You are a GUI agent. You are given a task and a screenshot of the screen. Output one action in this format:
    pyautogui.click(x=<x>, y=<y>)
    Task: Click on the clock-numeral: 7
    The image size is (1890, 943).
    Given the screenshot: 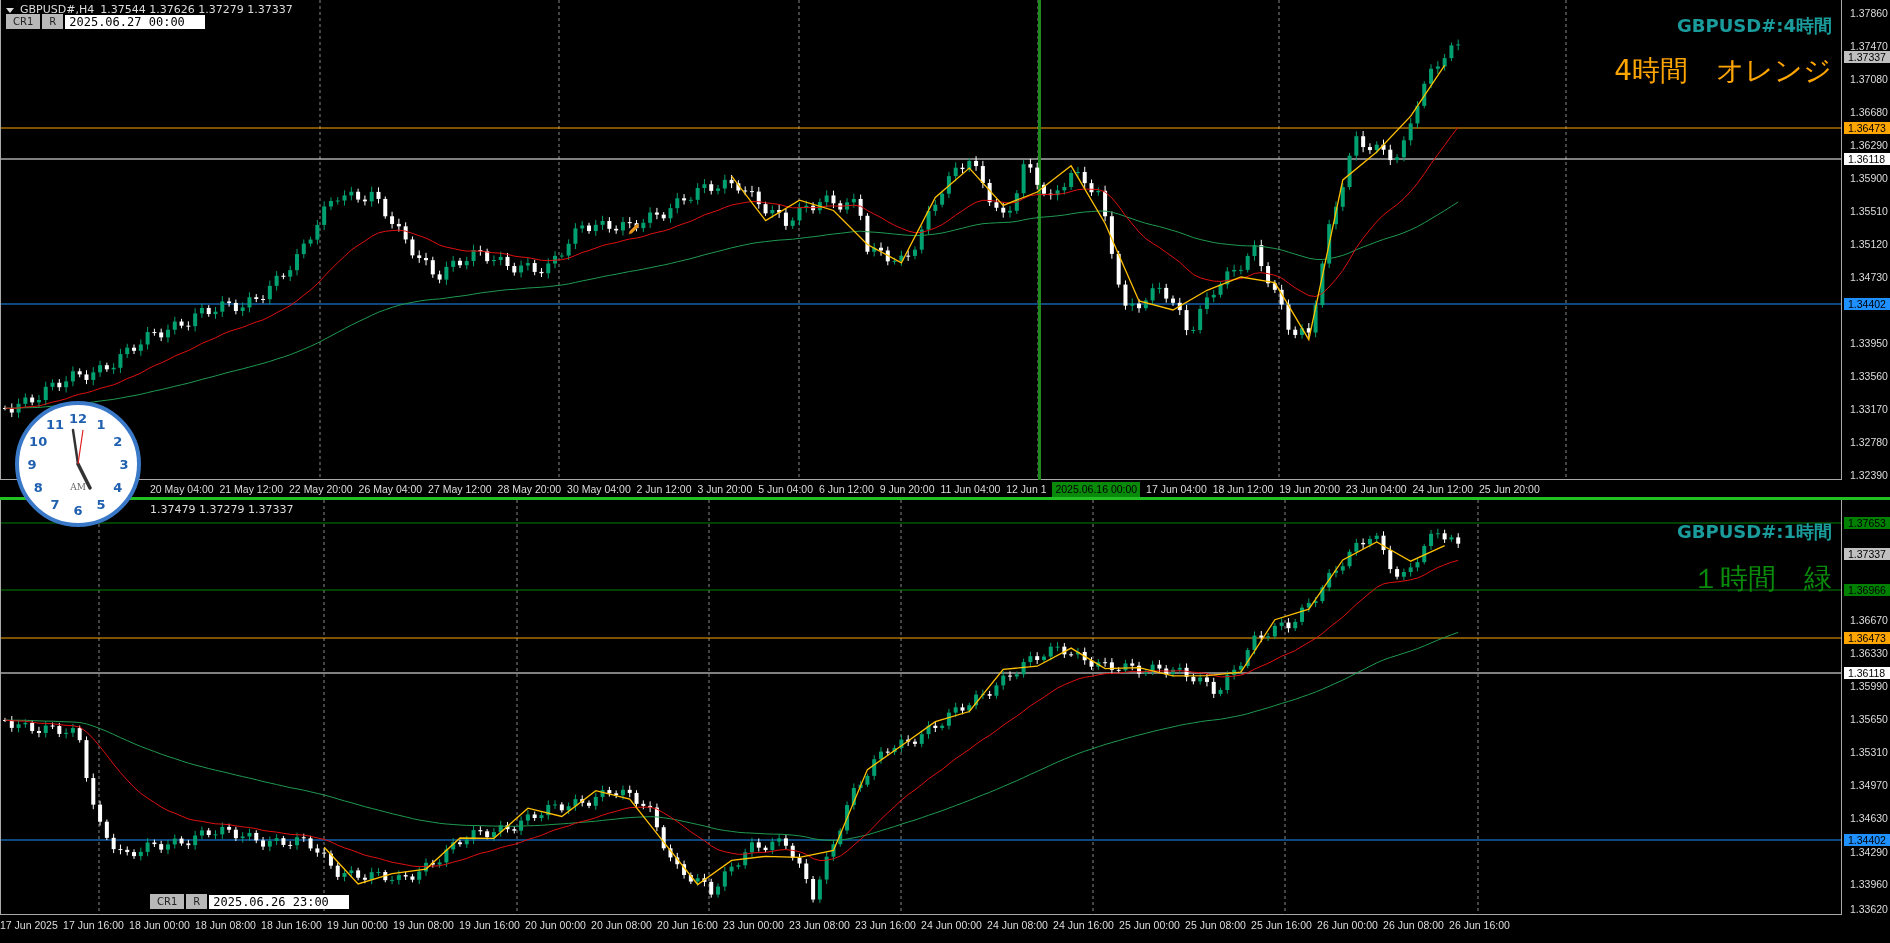 What is the action you would take?
    pyautogui.click(x=55, y=504)
    